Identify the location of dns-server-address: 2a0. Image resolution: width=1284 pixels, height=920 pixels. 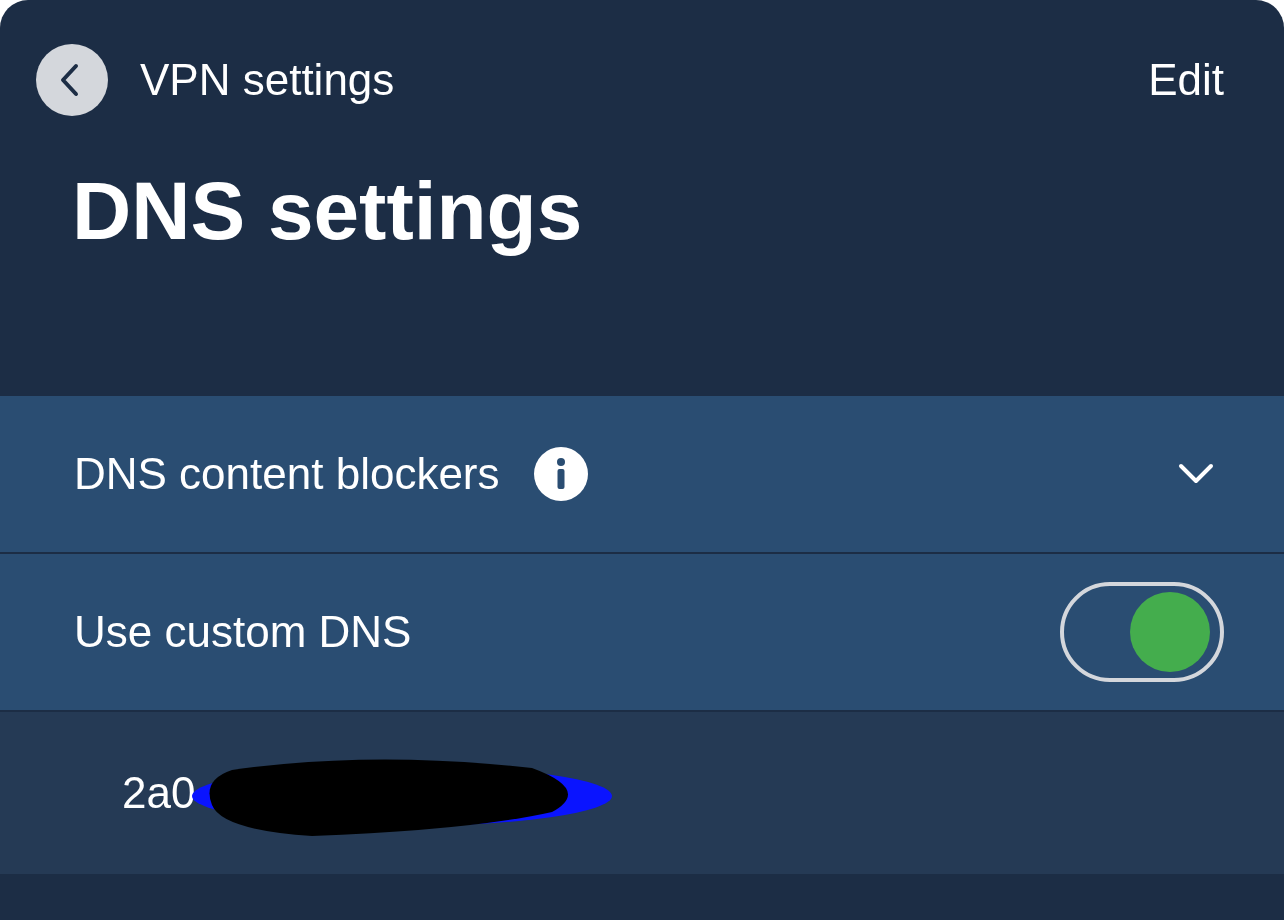
(159, 793).